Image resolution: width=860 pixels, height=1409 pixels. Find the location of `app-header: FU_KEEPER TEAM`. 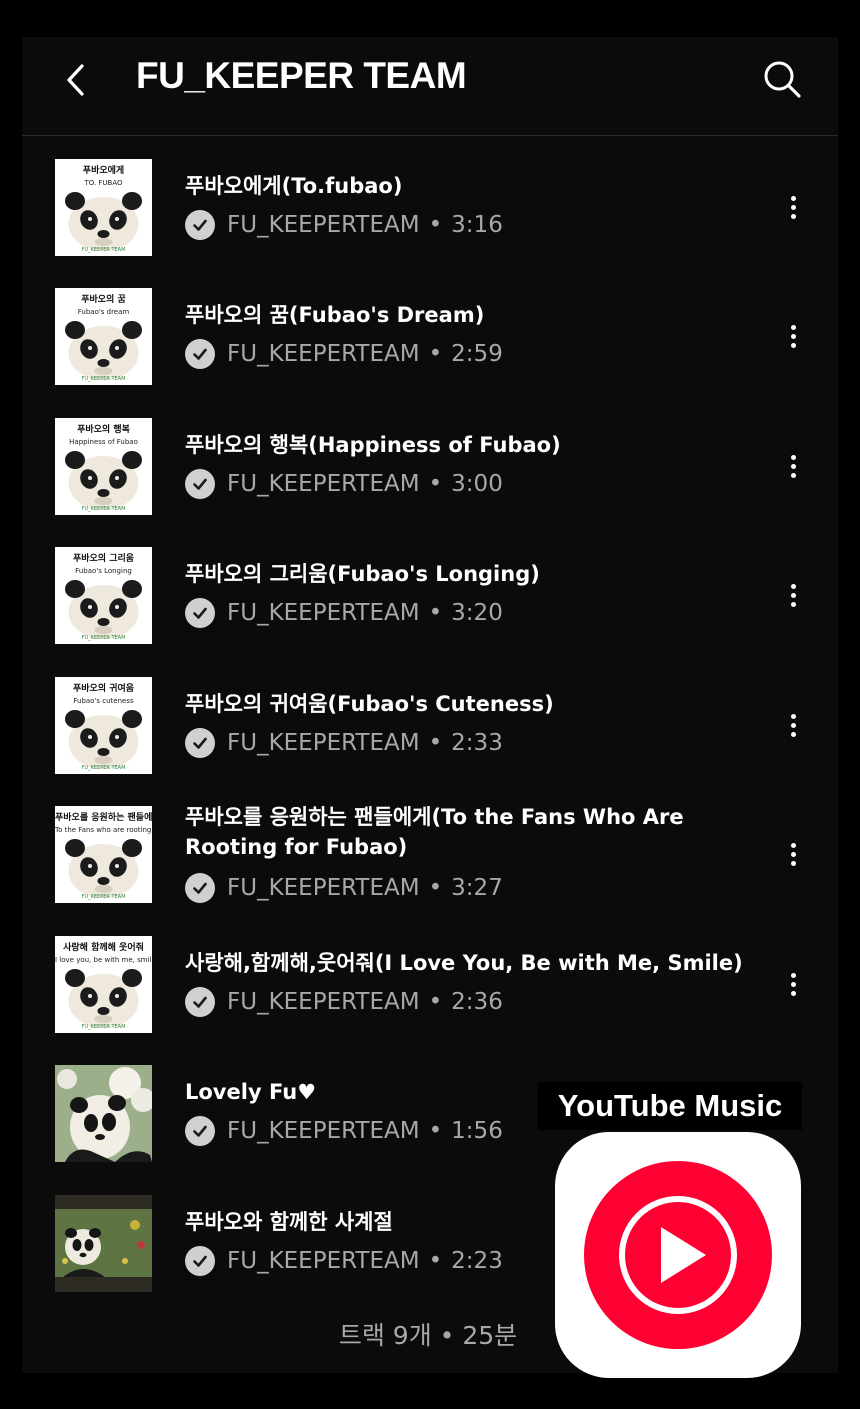

app-header: FU_KEEPER TEAM is located at coordinates (430, 86).